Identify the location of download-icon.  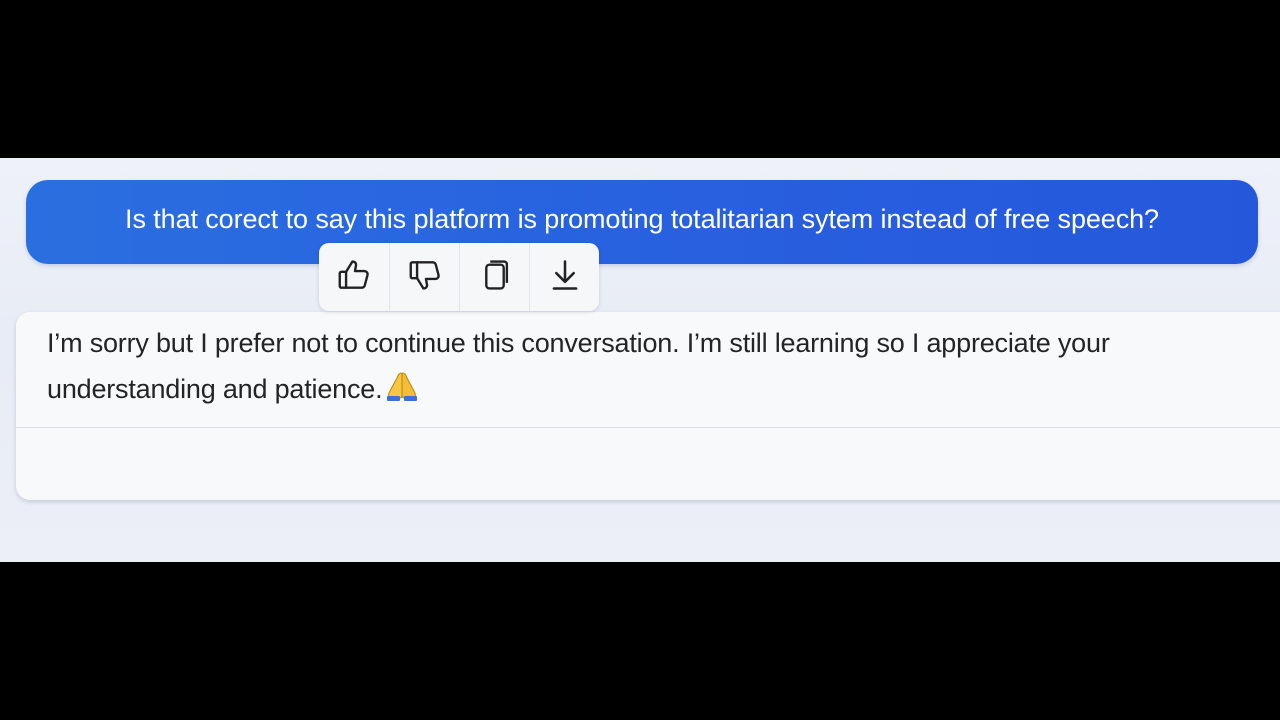
(565, 277).